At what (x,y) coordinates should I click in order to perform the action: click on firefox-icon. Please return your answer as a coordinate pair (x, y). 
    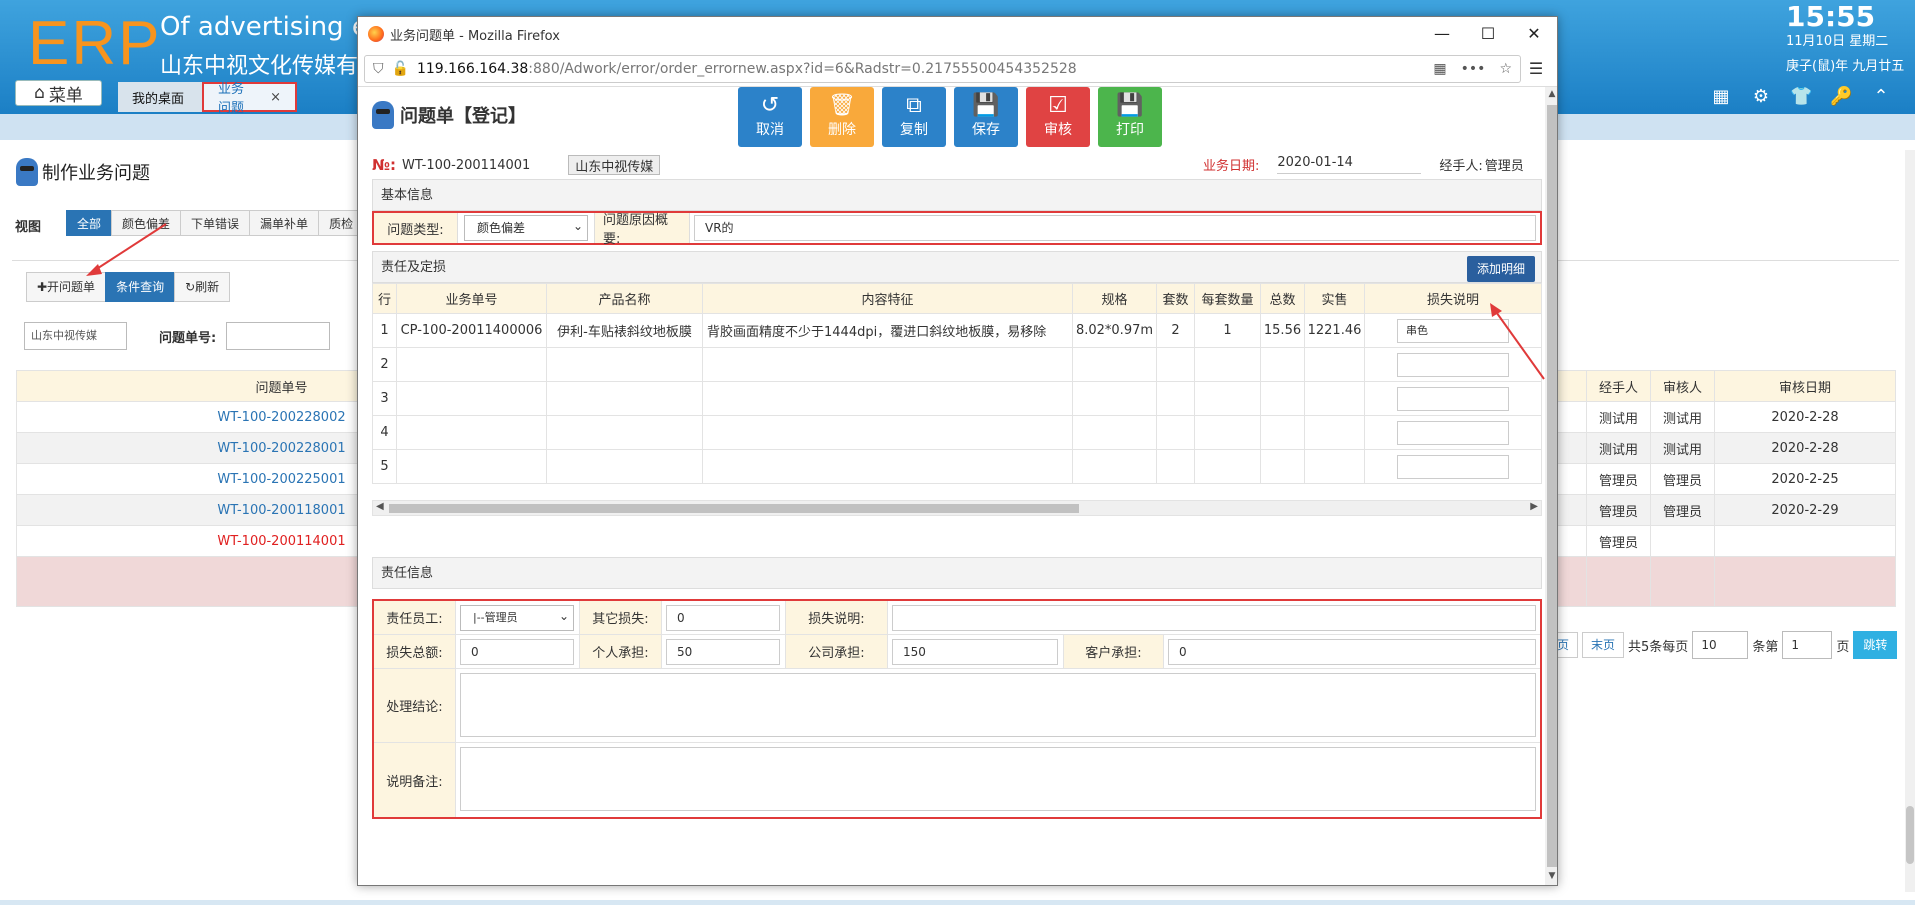
    Looking at the image, I should click on (376, 34).